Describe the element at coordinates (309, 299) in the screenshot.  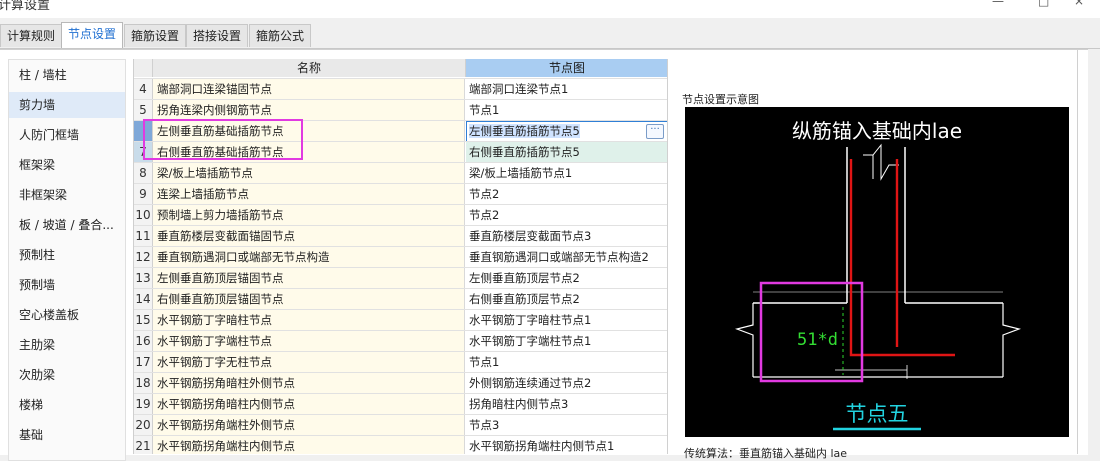
I see `row-name: 右侧垂直筋顶层锚固节点` at that location.